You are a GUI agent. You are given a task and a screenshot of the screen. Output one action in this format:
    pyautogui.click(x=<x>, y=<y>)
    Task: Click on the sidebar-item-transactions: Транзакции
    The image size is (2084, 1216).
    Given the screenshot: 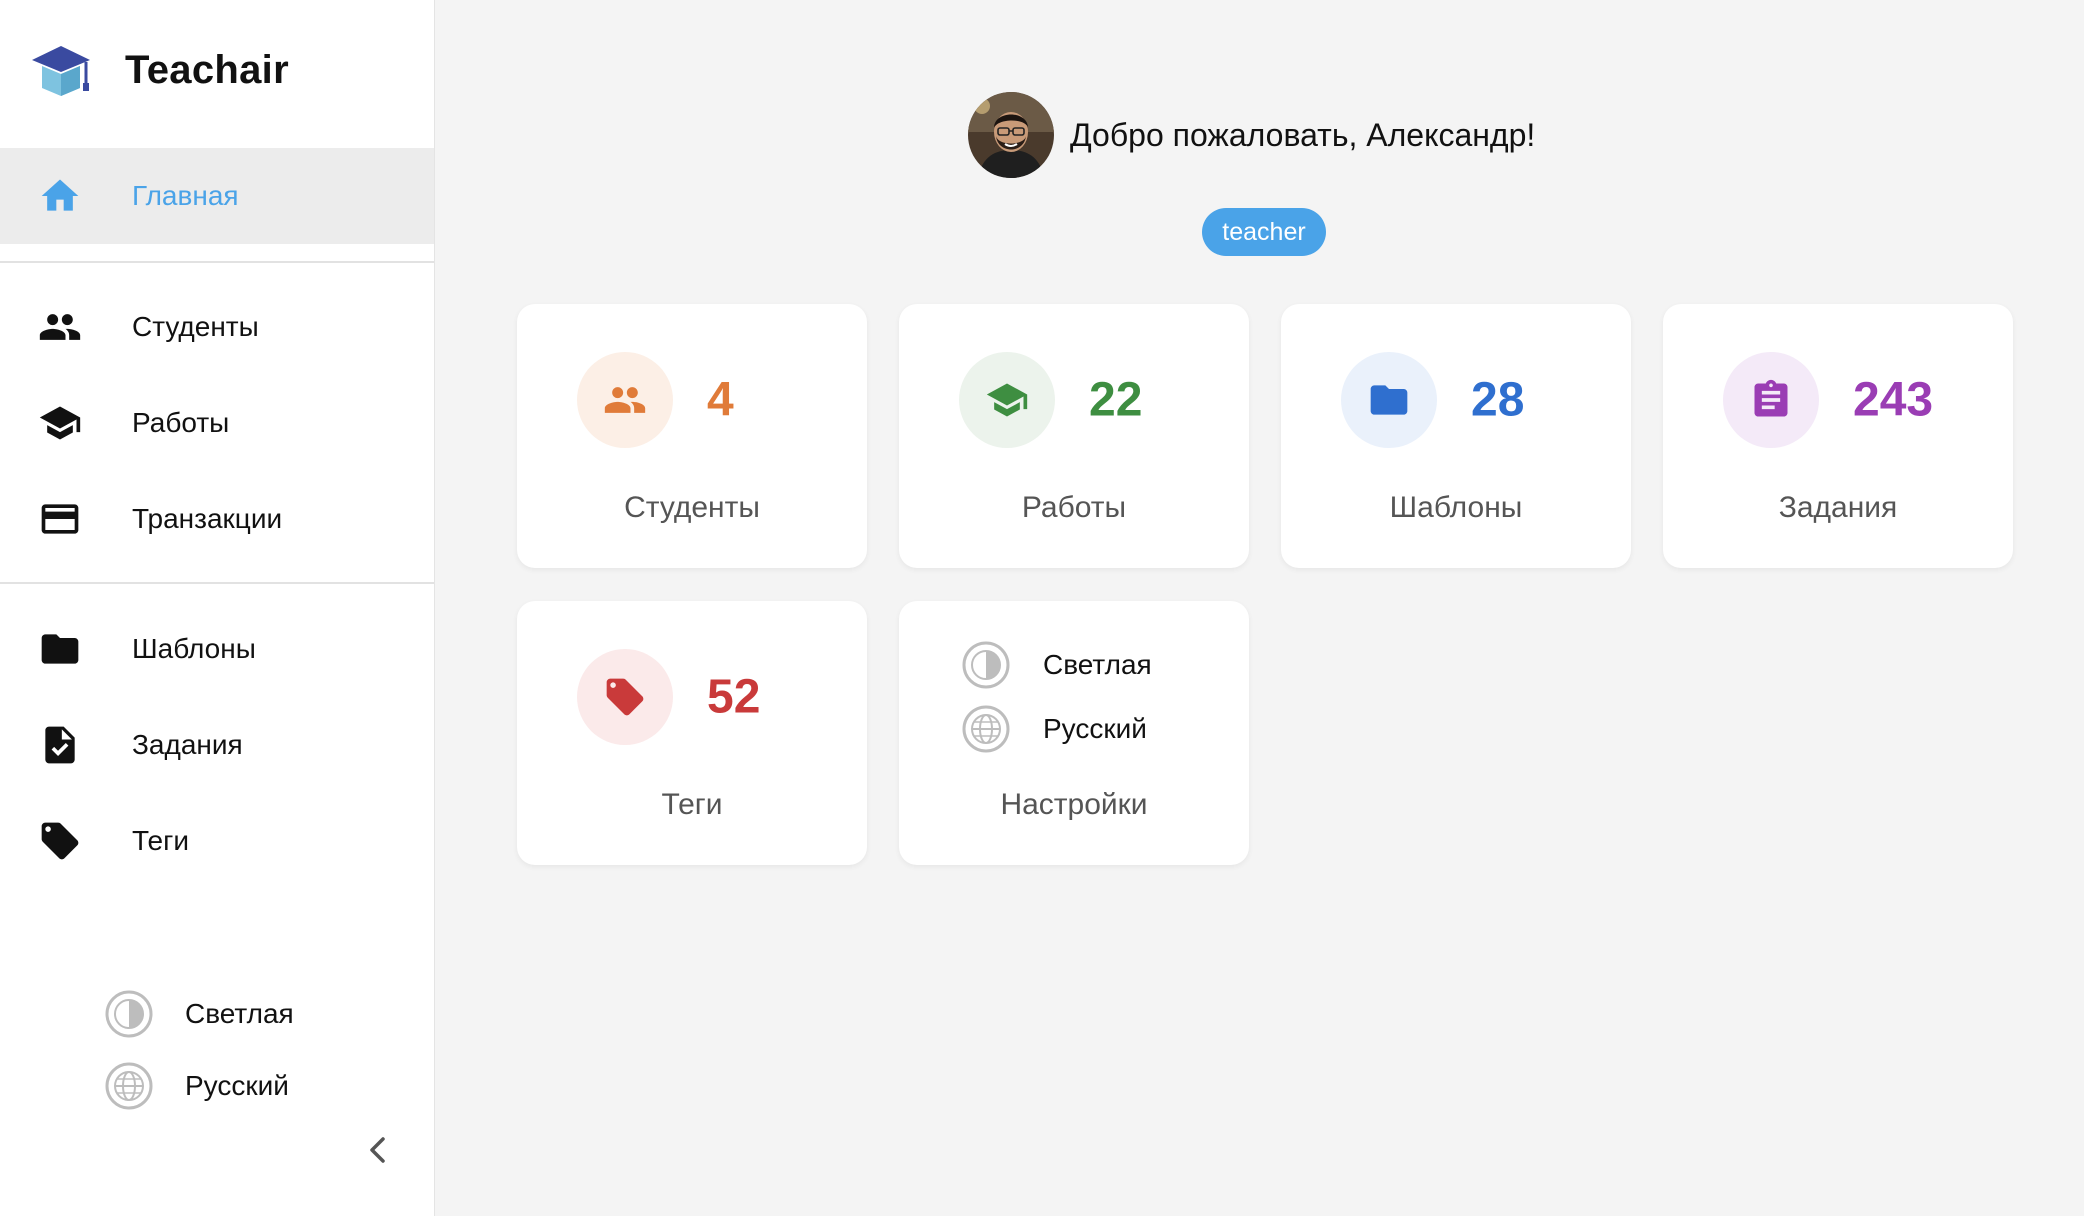 What is the action you would take?
    pyautogui.click(x=217, y=519)
    